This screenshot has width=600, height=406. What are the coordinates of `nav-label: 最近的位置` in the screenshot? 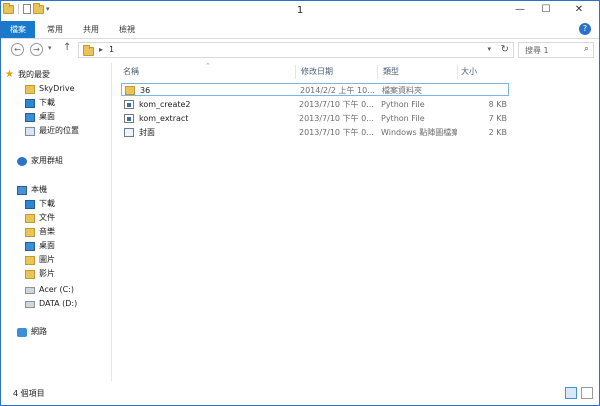 It's located at (59, 130).